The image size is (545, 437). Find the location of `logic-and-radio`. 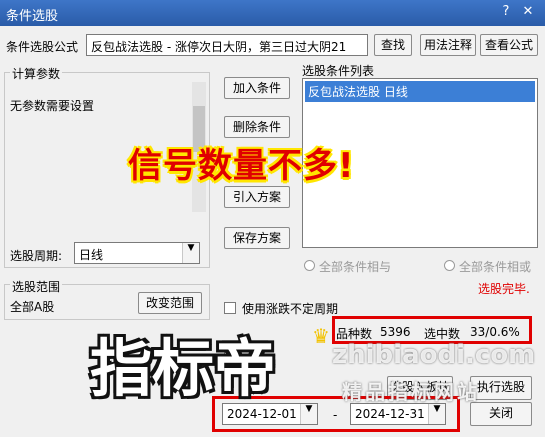

logic-and-radio is located at coordinates (309, 265).